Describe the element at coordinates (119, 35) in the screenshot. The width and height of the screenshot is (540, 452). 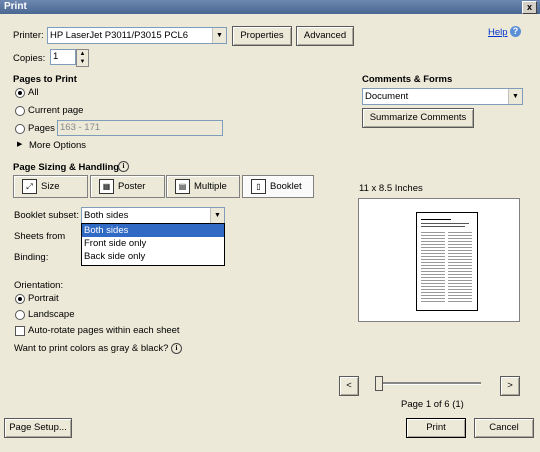
I see `printer-value: HP LaserJet P3011/P3015 PCL6` at that location.